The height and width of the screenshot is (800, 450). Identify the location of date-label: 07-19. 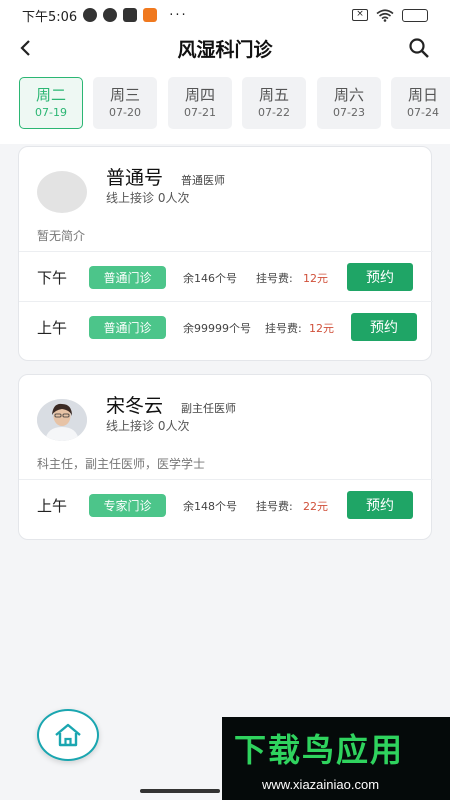
(51, 112).